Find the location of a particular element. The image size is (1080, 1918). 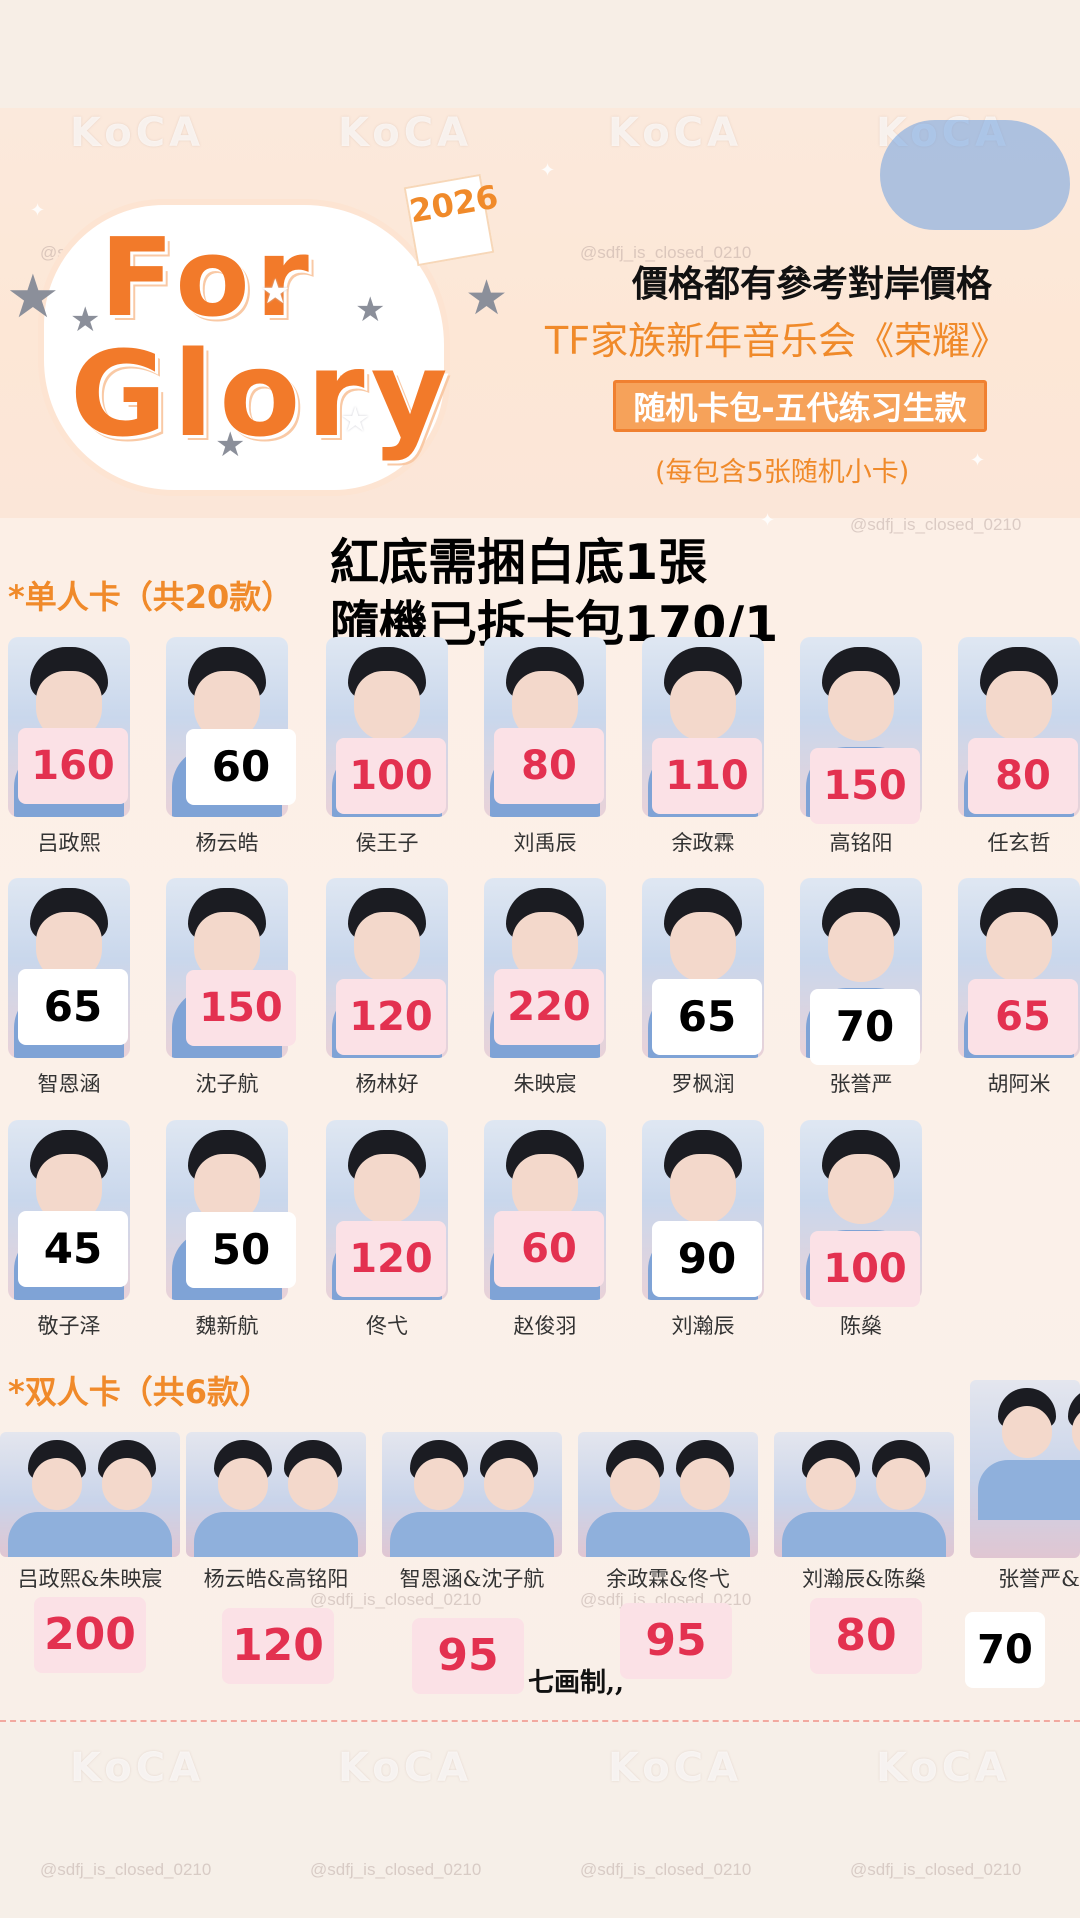

credit: 七画制,, is located at coordinates (576, 1683).